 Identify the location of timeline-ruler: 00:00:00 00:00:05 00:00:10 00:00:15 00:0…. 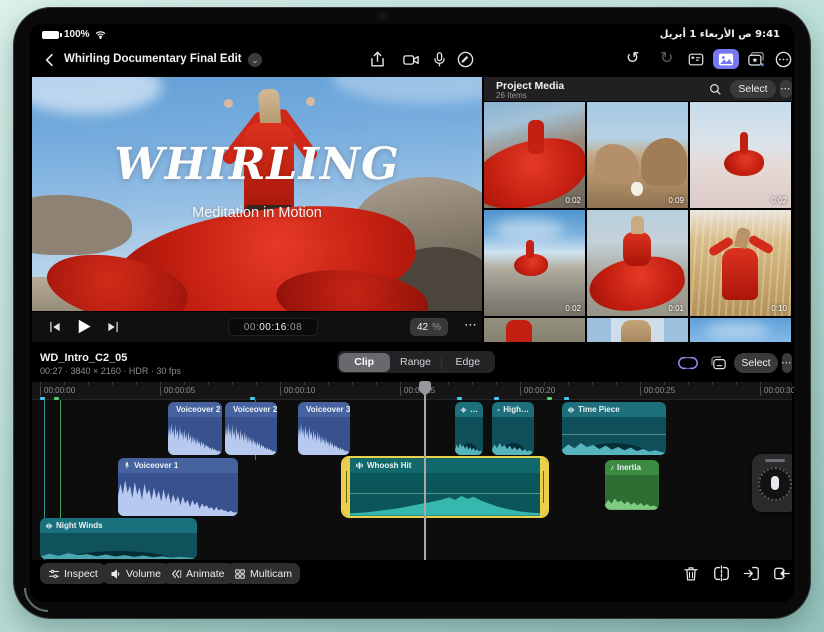
(413, 391).